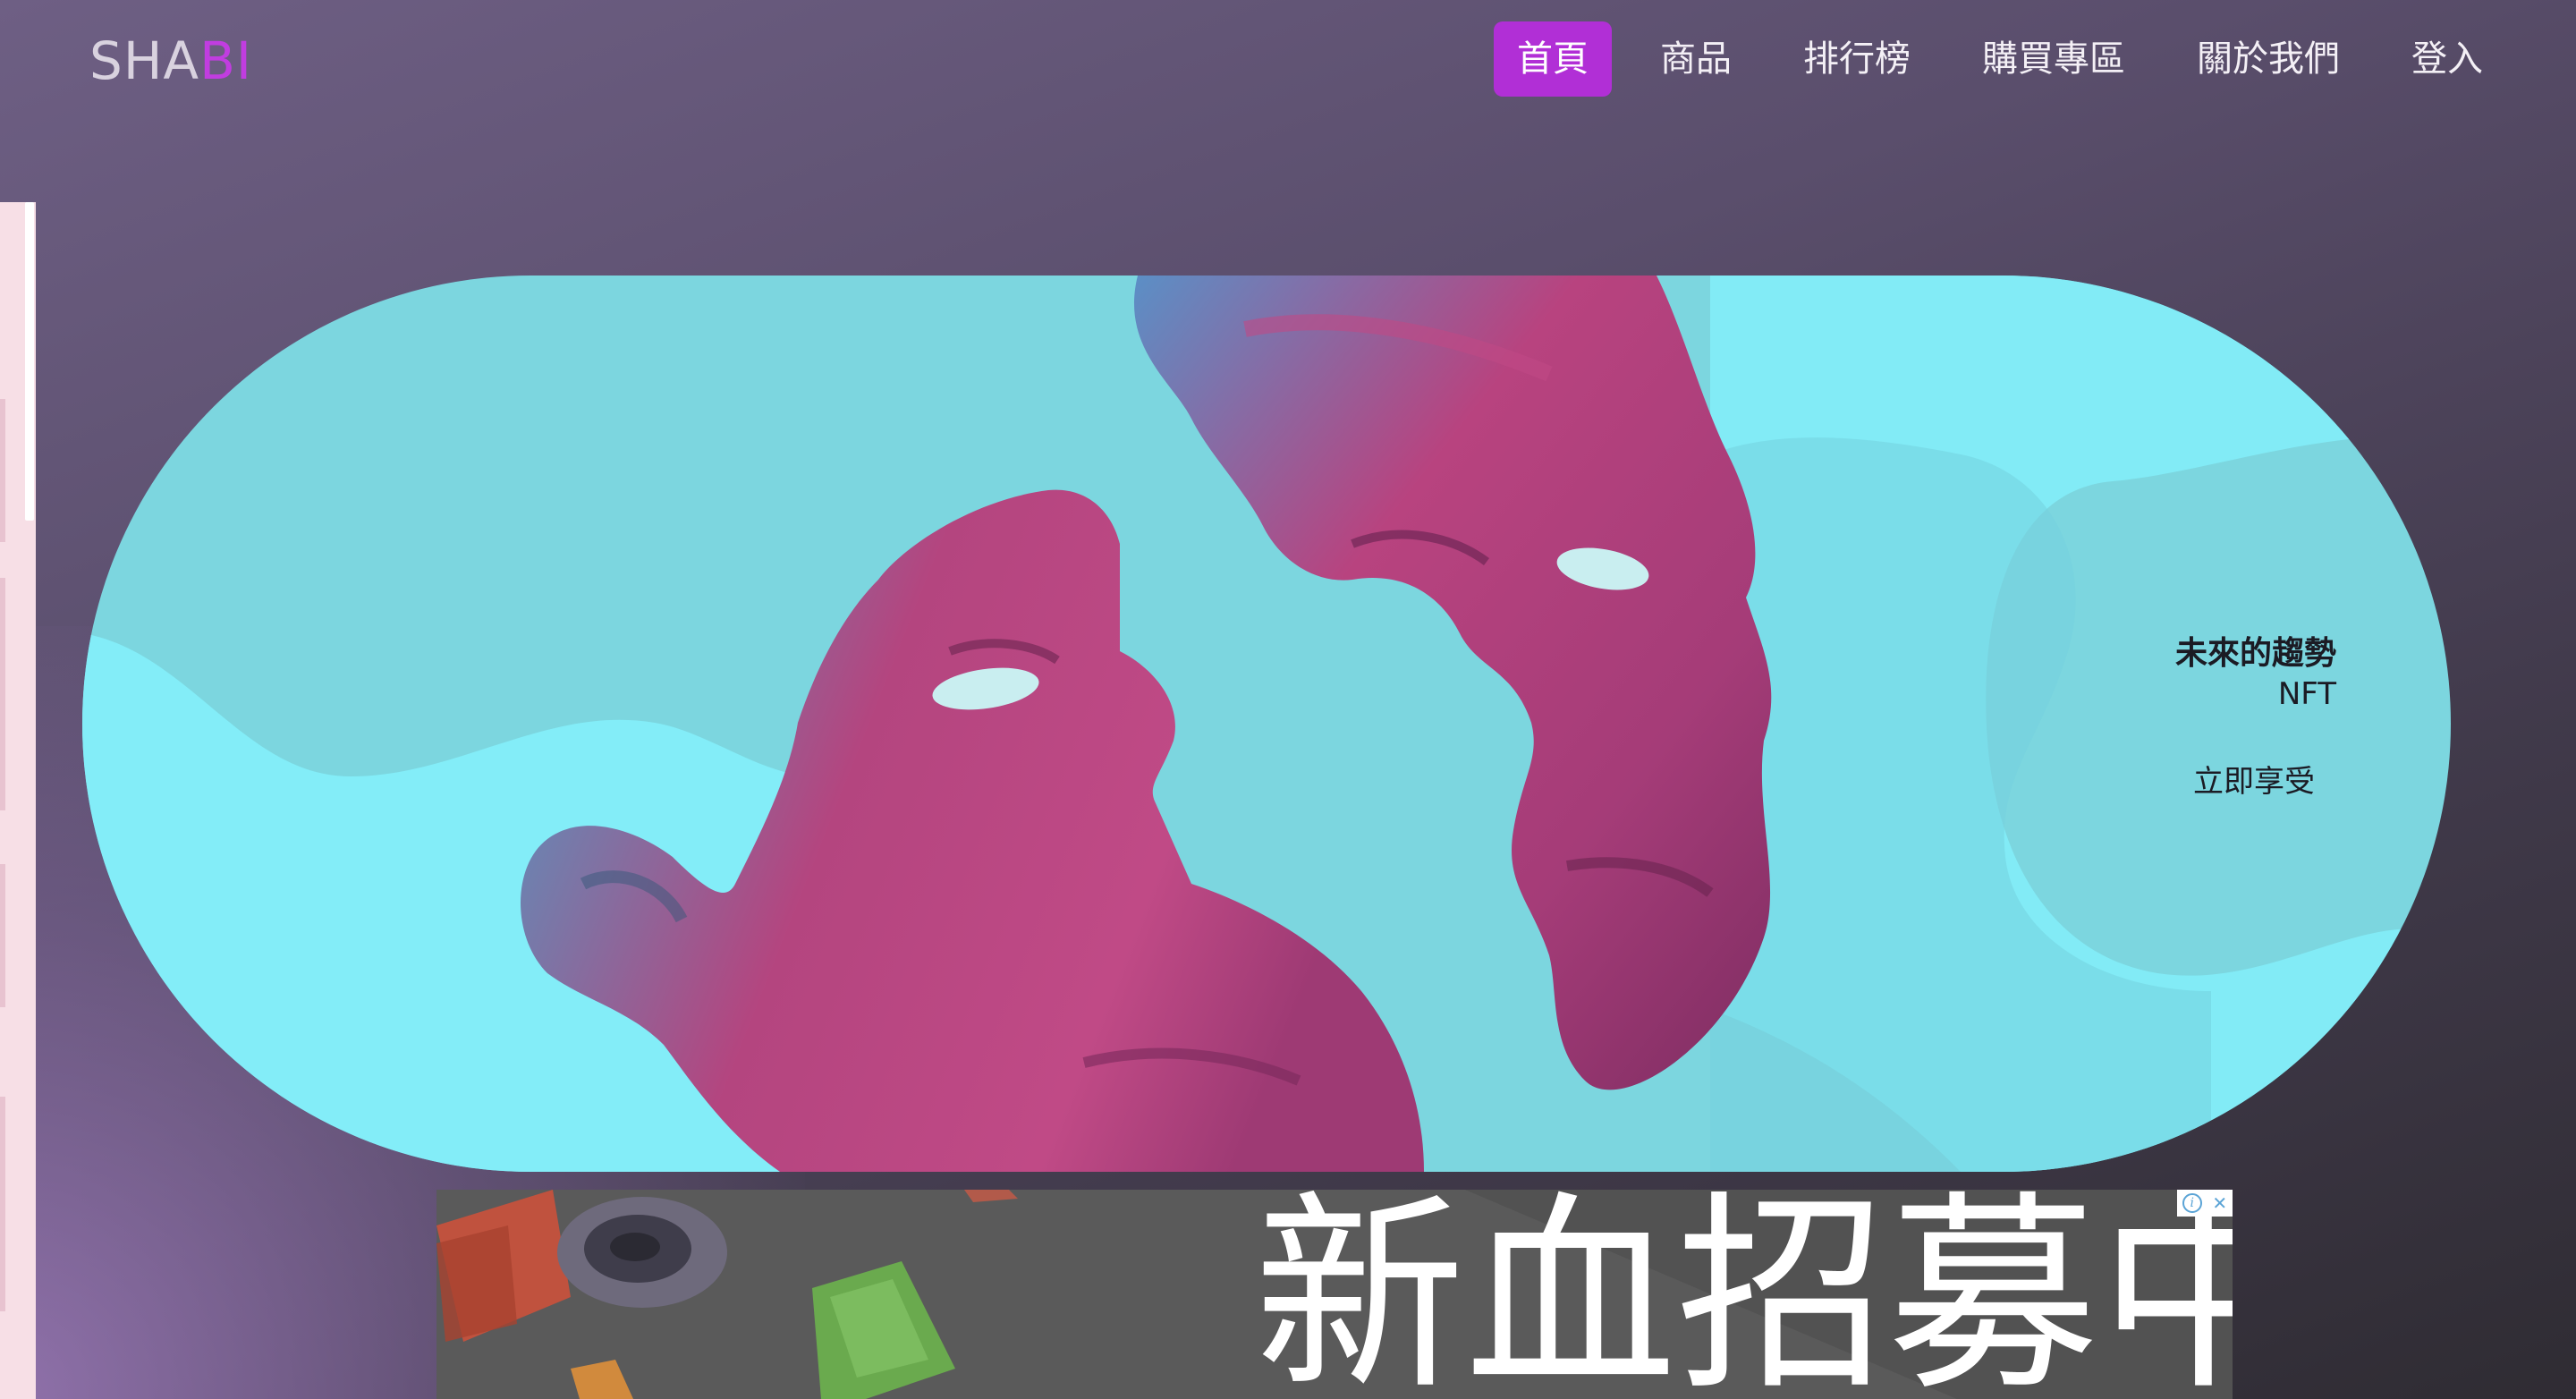 Image resolution: width=2576 pixels, height=1399 pixels. What do you see at coordinates (2053, 59) in the screenshot?
I see `nav-item-purchase: 購買專區` at bounding box center [2053, 59].